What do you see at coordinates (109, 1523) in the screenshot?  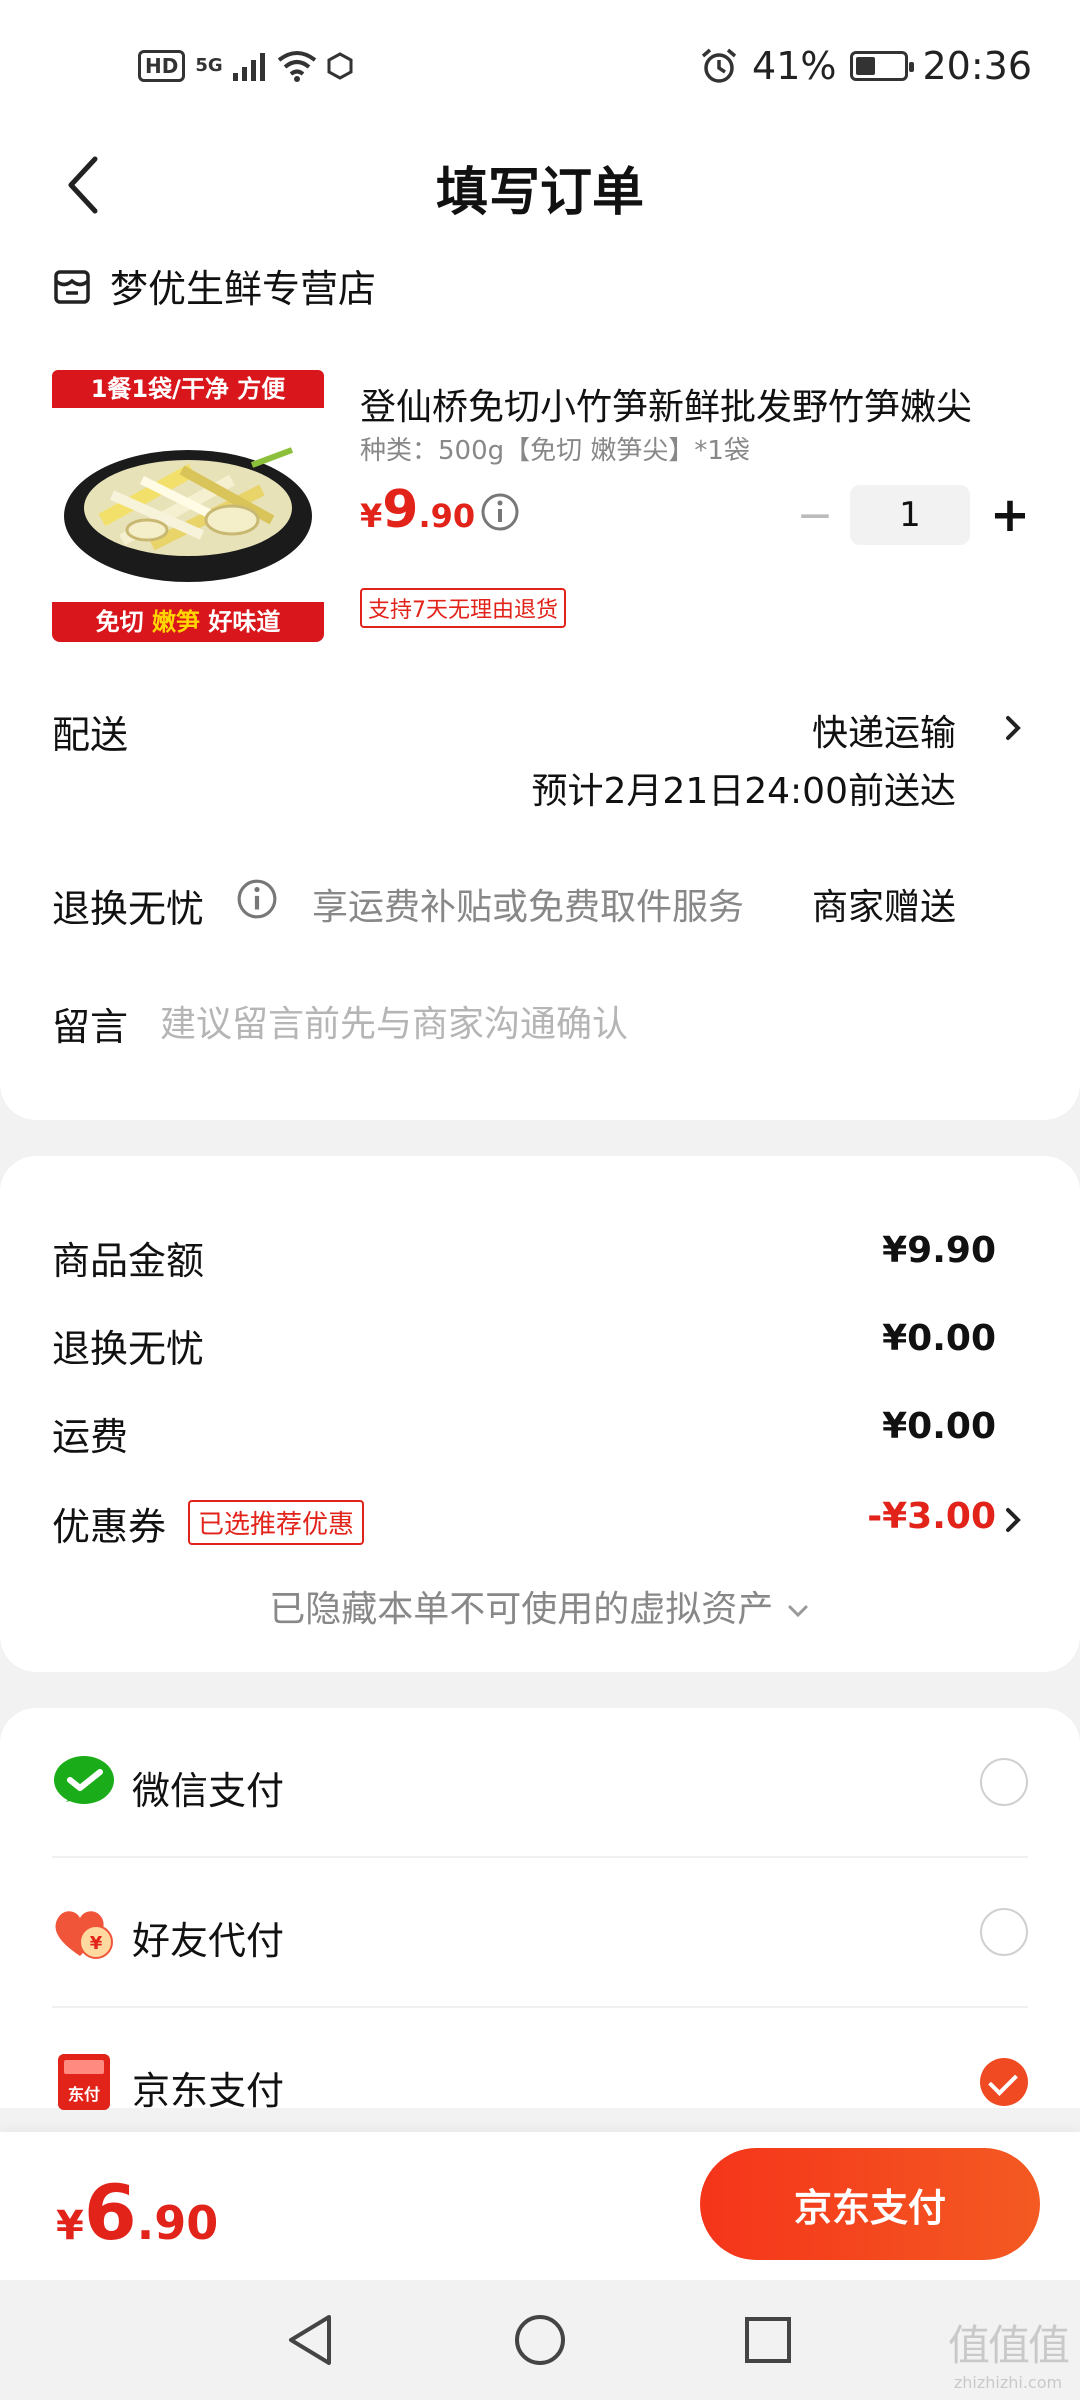 I see `coupon-label: 优惠券` at bounding box center [109, 1523].